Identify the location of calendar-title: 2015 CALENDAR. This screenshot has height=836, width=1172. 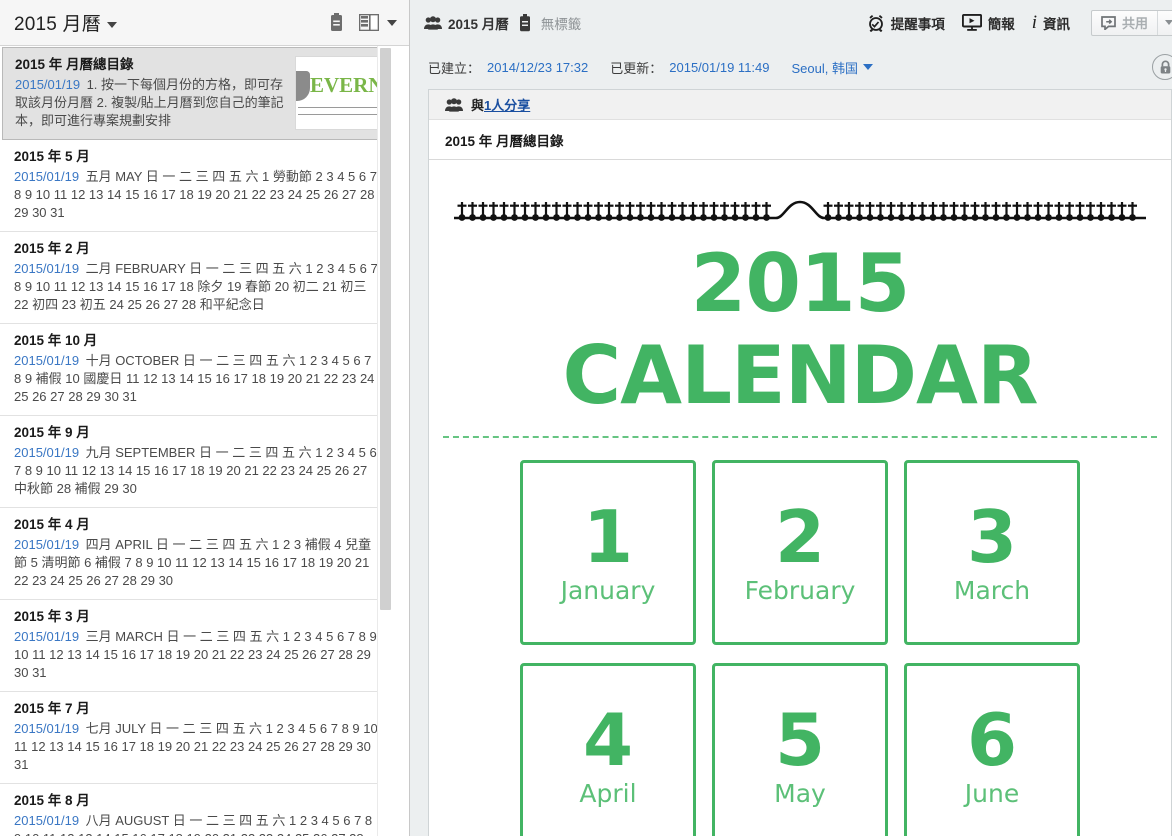
(800, 329).